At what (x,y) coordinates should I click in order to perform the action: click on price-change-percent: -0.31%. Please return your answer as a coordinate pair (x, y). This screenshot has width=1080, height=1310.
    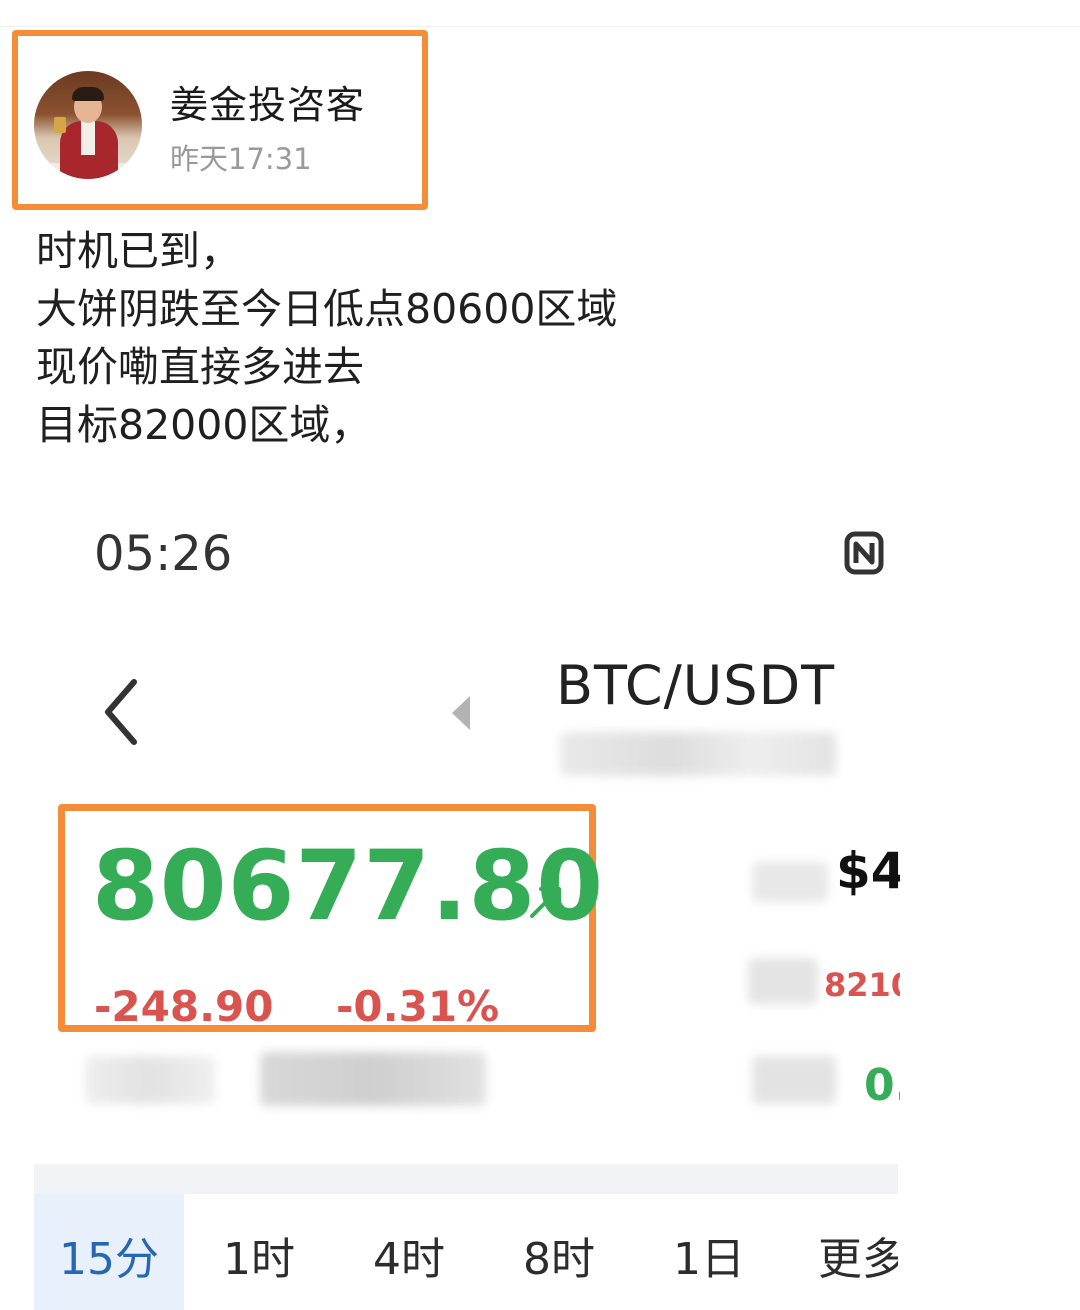
    Looking at the image, I should click on (418, 1006).